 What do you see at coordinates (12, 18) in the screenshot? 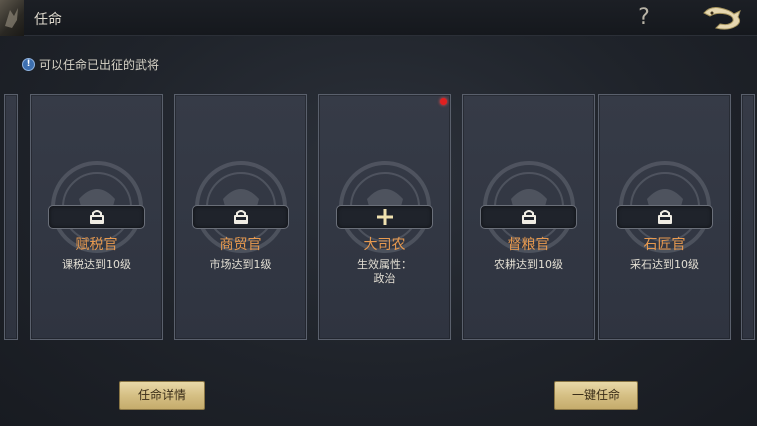
I see `dragon-emblem-icon` at bounding box center [12, 18].